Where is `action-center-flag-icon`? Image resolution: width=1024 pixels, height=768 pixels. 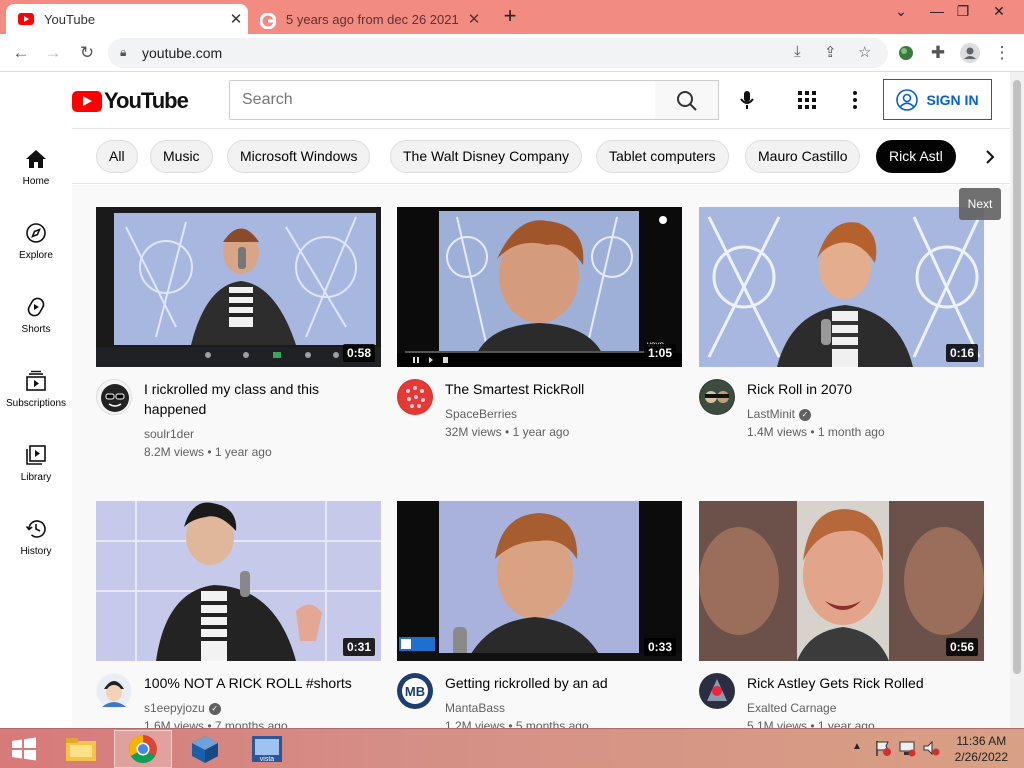
action-center-flag-icon is located at coordinates (883, 750).